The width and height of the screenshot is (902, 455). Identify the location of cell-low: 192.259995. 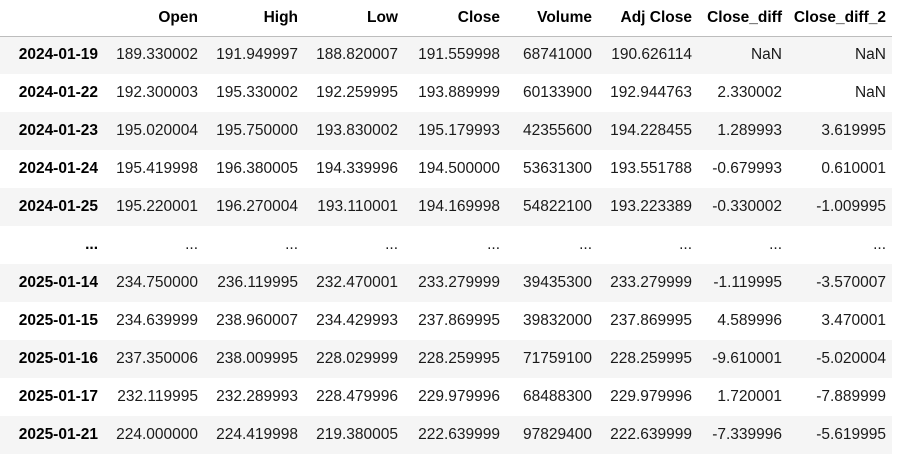
(357, 92).